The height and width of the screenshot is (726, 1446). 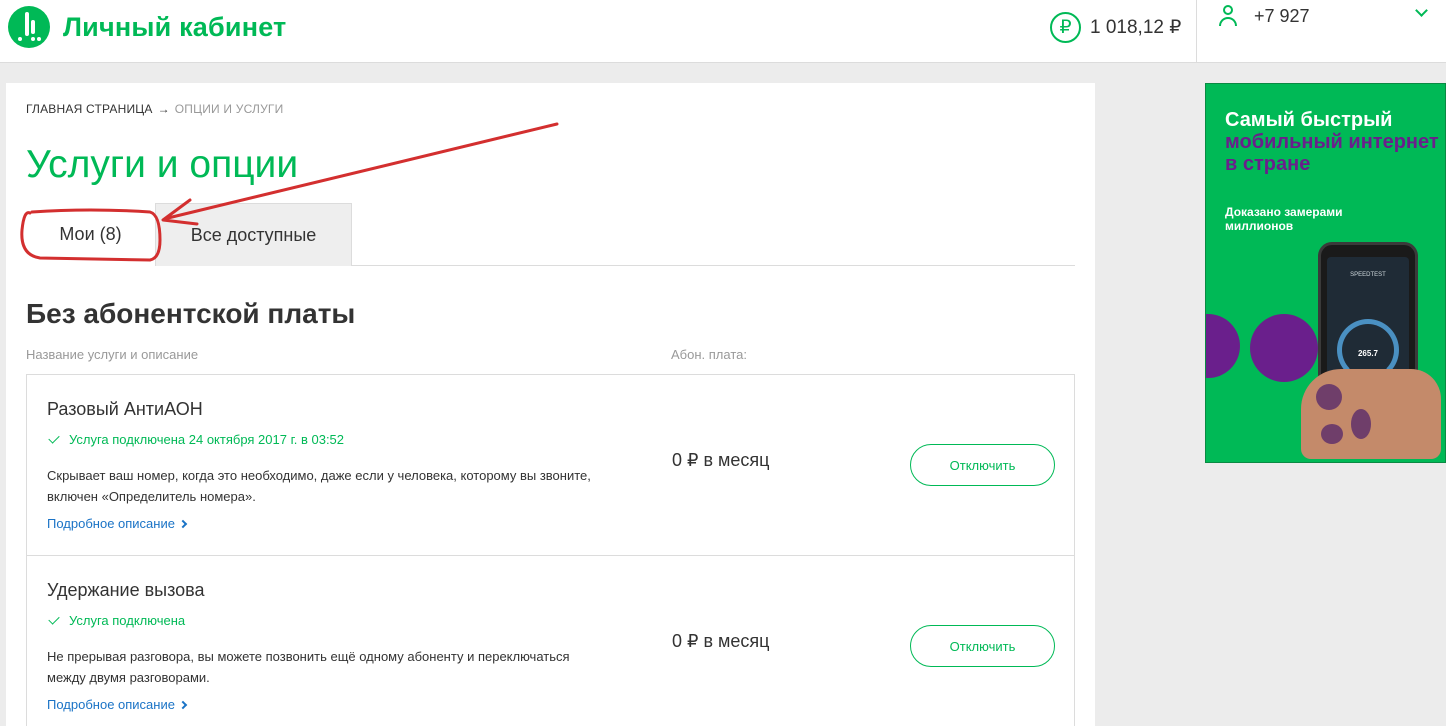 What do you see at coordinates (90, 234) in the screenshot?
I see `tab-my: Мои (8)` at bounding box center [90, 234].